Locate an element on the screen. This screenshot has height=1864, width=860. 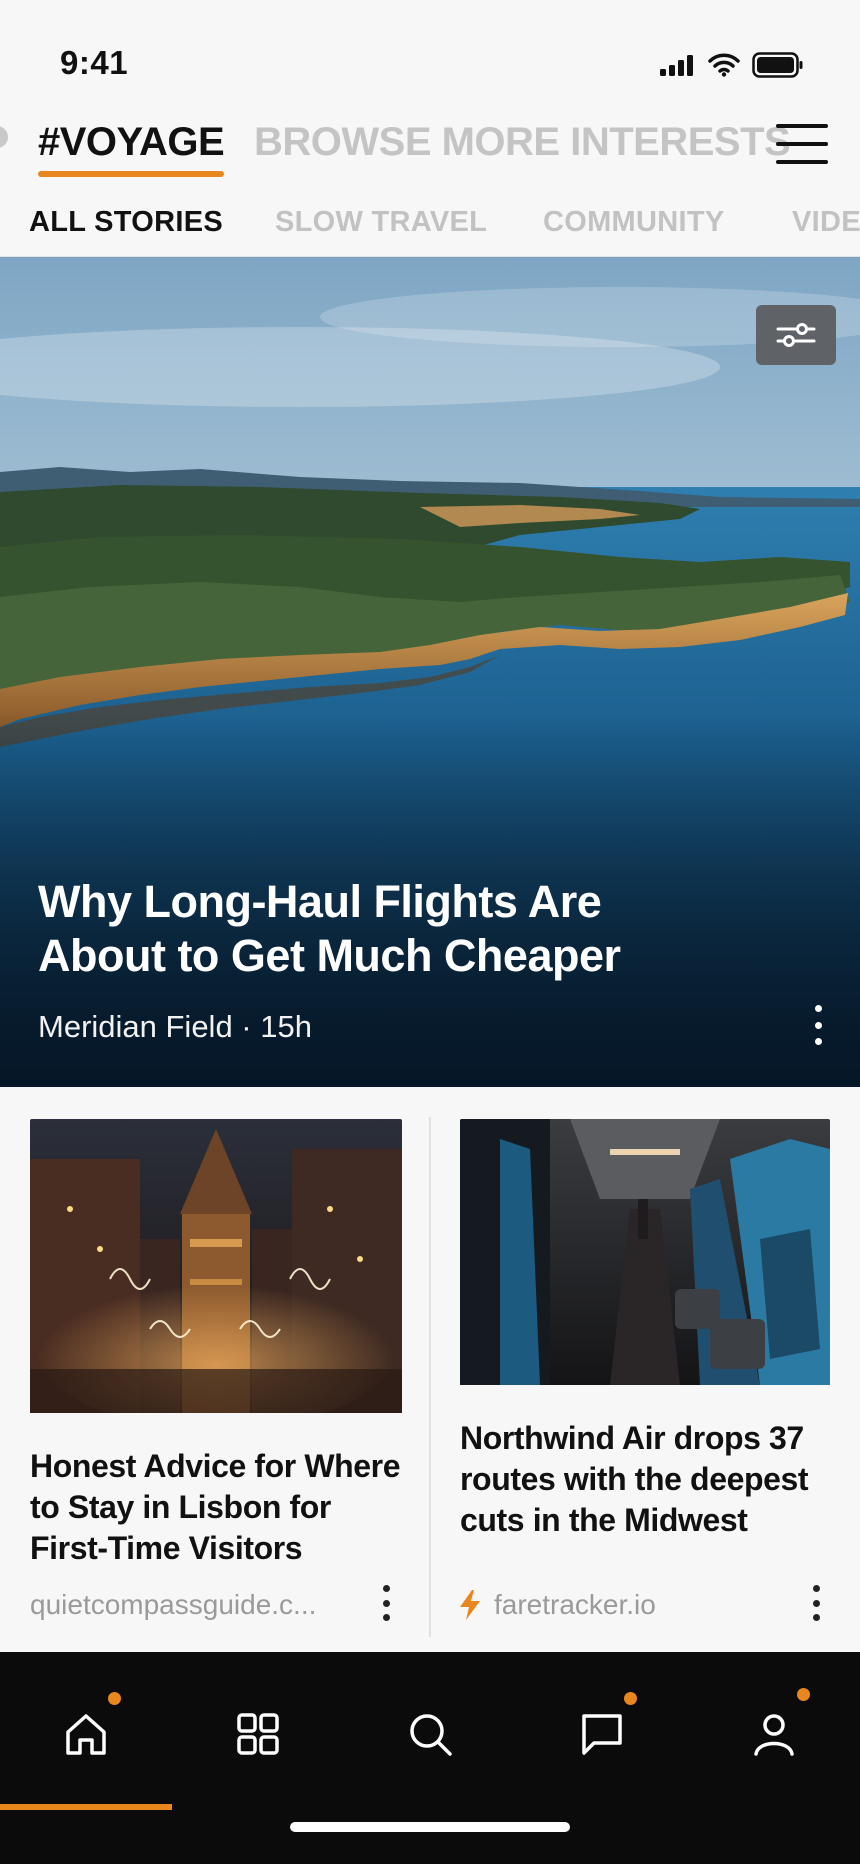
tab-community: COMMUNITY is located at coordinates (634, 222).